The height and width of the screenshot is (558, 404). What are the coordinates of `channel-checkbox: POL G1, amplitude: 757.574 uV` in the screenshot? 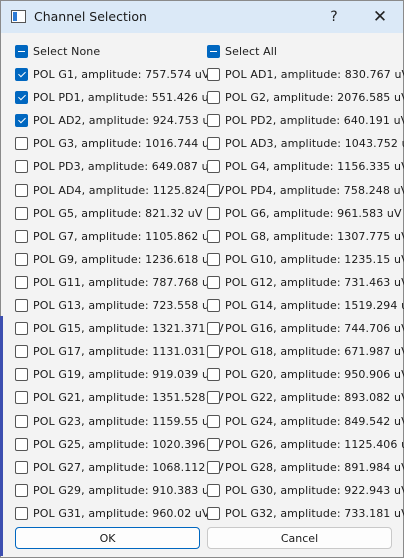 It's located at (112, 74).